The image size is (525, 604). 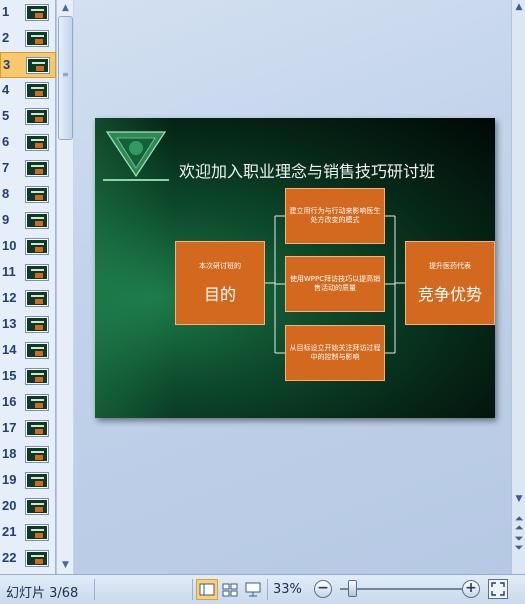 I want to click on slide-thumbnail-8: 8, so click(x=28, y=195).